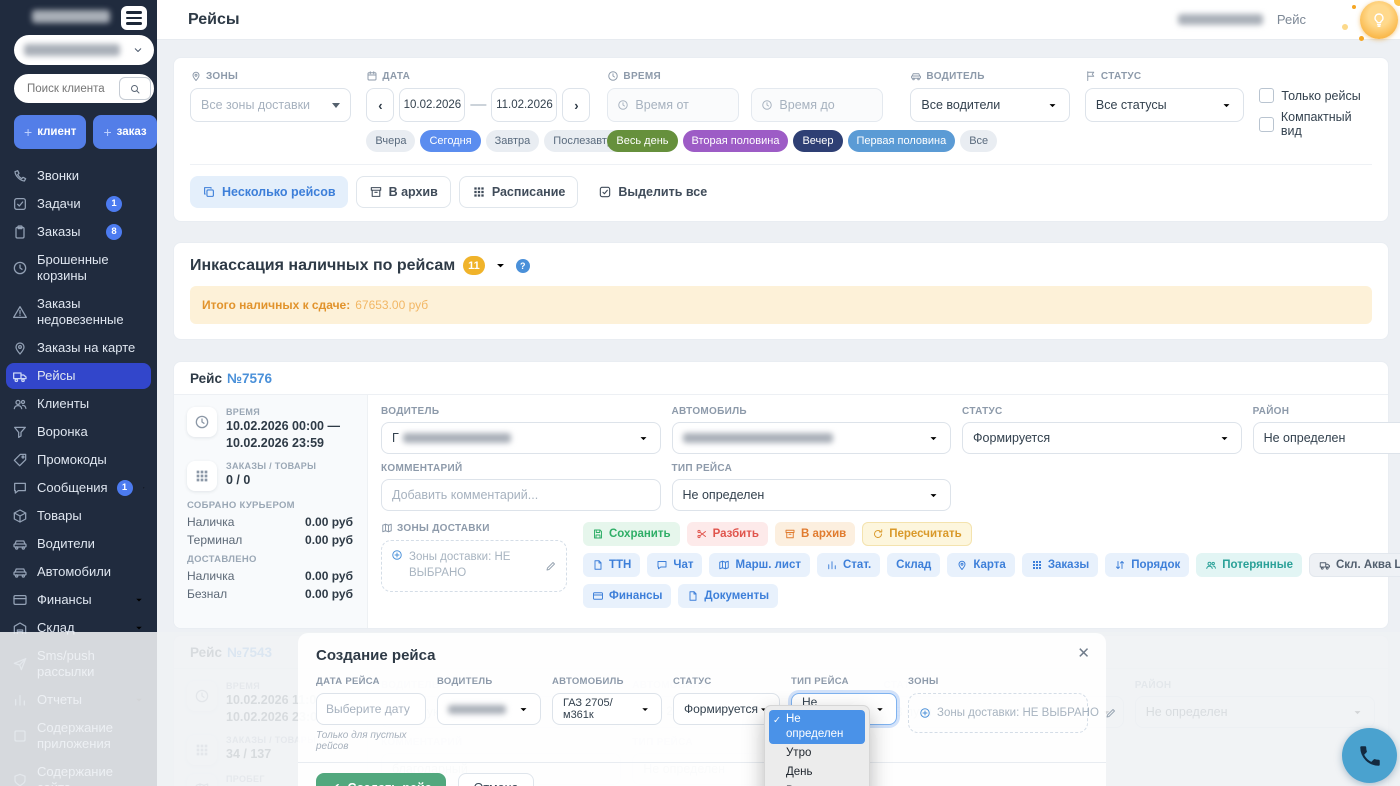 The image size is (1400, 786). What do you see at coordinates (990, 105) in the screenshot?
I see `driver-filter-select: Все водители` at bounding box center [990, 105].